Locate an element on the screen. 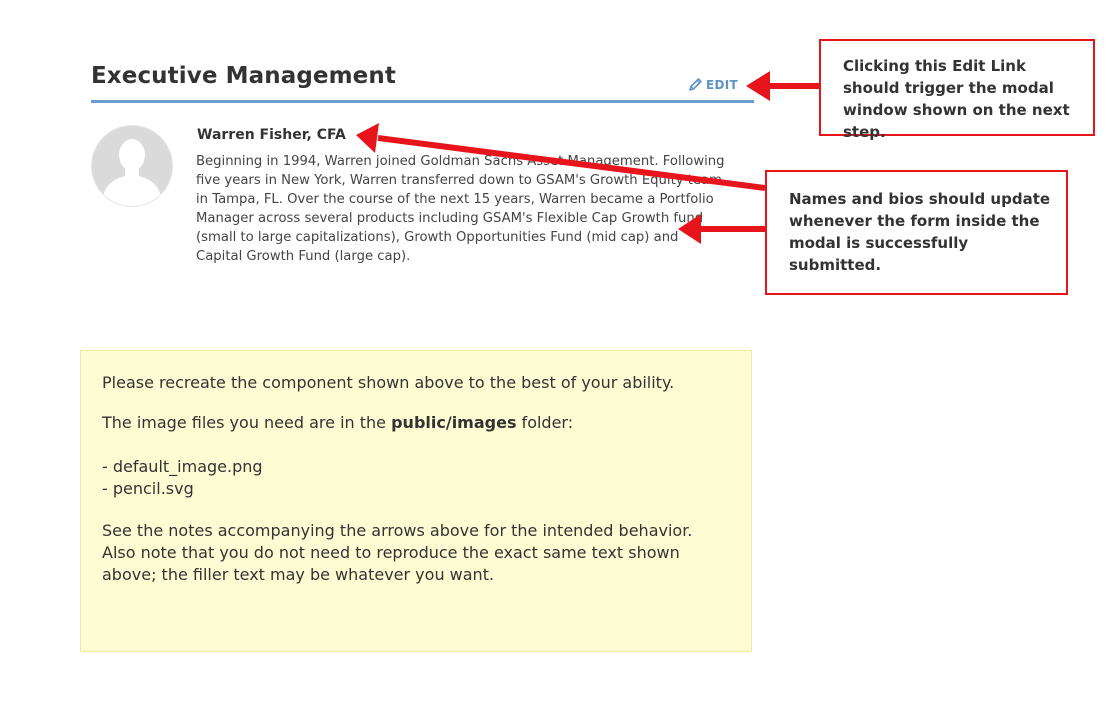 The image size is (1120, 726). edit-label: EDIT is located at coordinates (721, 84).